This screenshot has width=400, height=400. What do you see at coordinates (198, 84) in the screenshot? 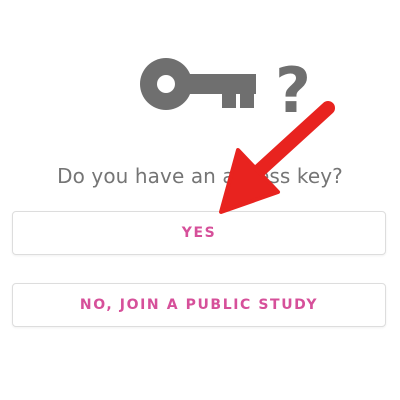
I see `key-icon` at bounding box center [198, 84].